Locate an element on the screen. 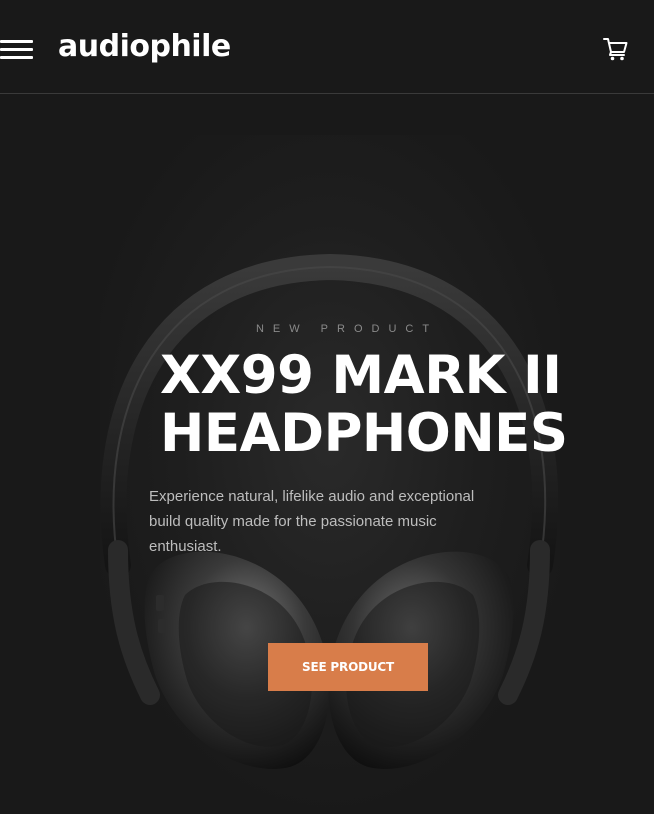 The width and height of the screenshot is (654, 814). hamburger-menu-icon is located at coordinates (17, 50).